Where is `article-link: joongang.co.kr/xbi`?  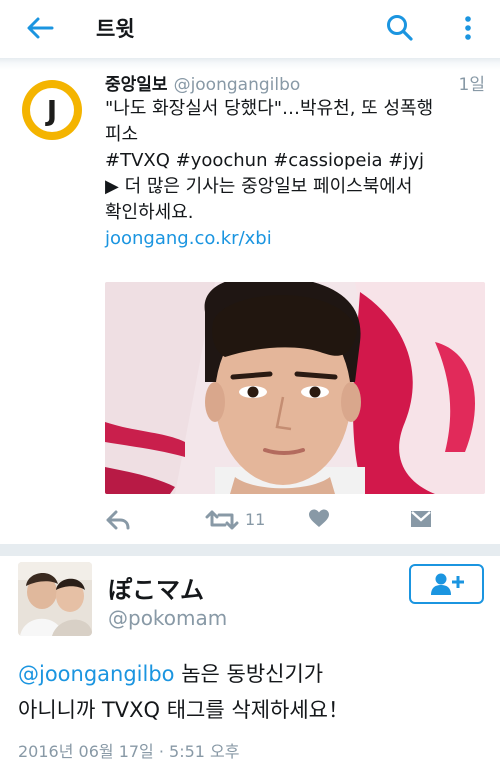
article-link: joongang.co.kr/xbi is located at coordinates (297, 239).